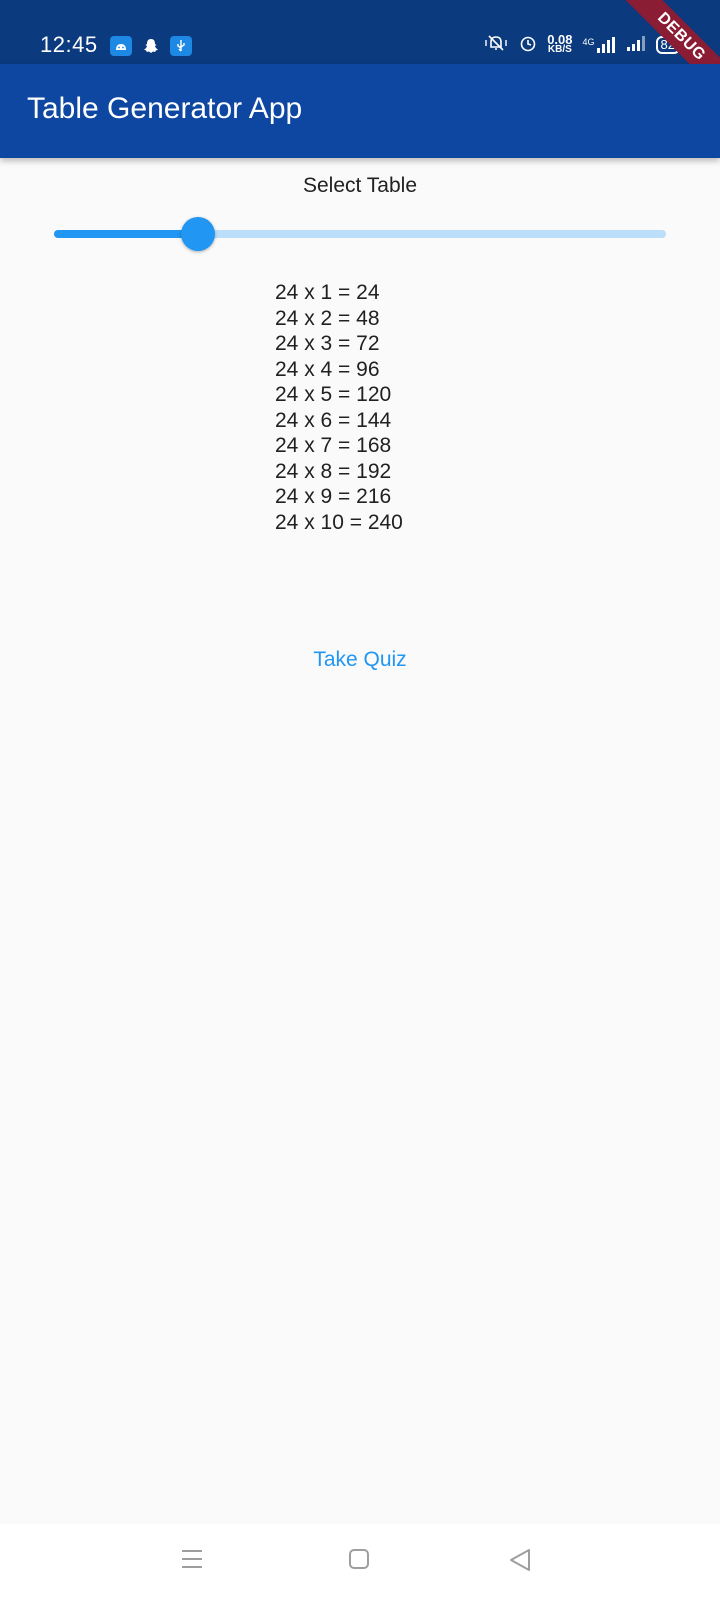 This screenshot has width=720, height=1600. I want to click on net-speed: 0.08 KB/S, so click(560, 43).